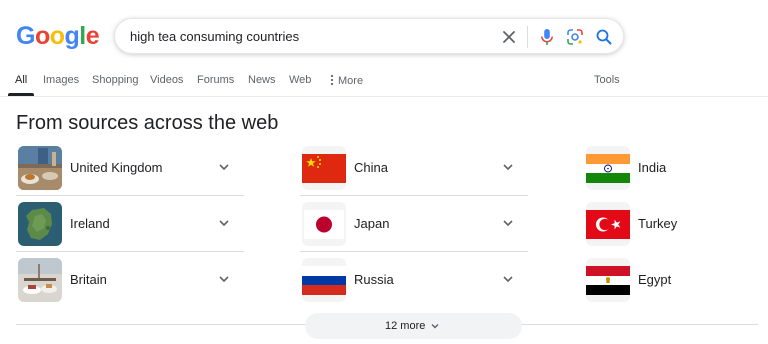  I want to click on result-item-egypt: Egypt, so click(672, 280).